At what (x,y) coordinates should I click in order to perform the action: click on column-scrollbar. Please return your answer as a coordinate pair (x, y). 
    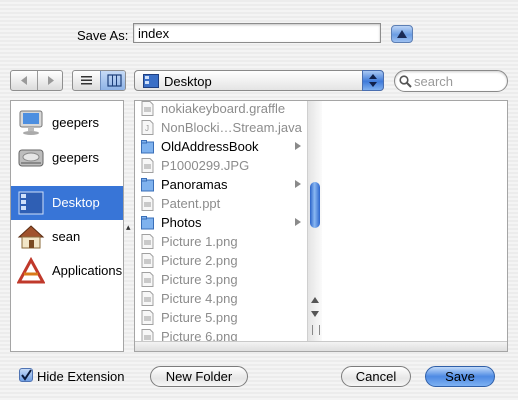
    Looking at the image, I should click on (314, 221).